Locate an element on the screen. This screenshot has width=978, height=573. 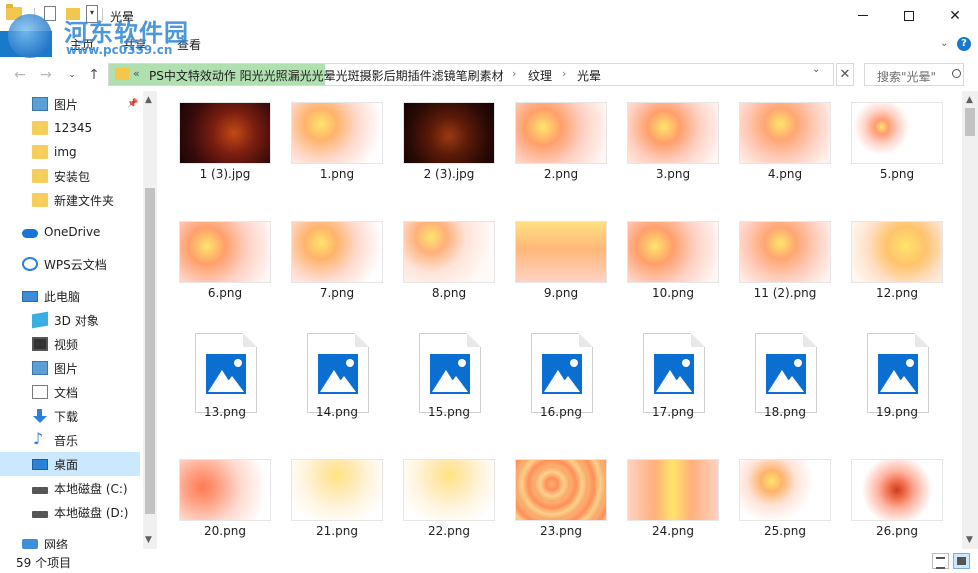
forward-button: → is located at coordinates (46, 75).